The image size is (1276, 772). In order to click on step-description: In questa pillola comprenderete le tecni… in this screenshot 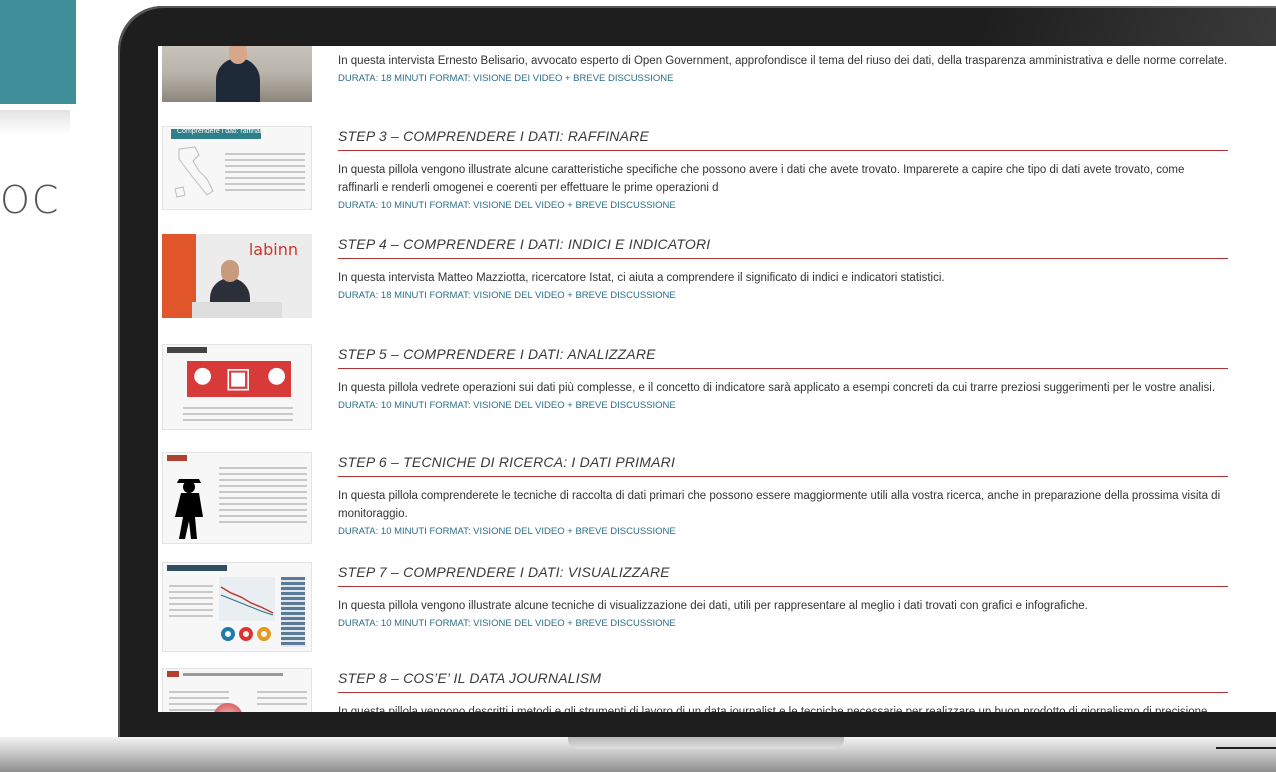, I will do `click(779, 505)`.